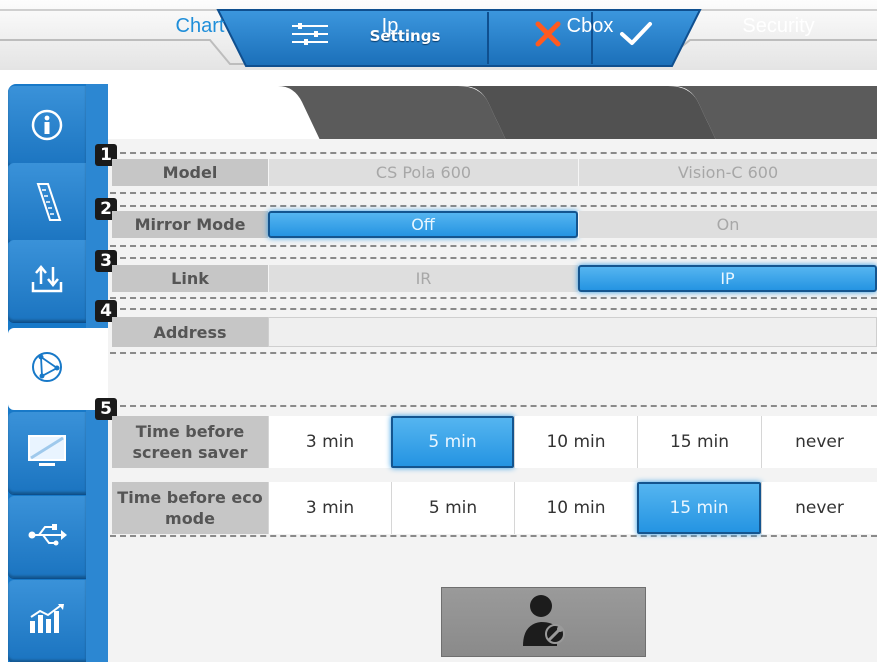  What do you see at coordinates (819, 508) in the screenshot?
I see `eco-never-button: never` at bounding box center [819, 508].